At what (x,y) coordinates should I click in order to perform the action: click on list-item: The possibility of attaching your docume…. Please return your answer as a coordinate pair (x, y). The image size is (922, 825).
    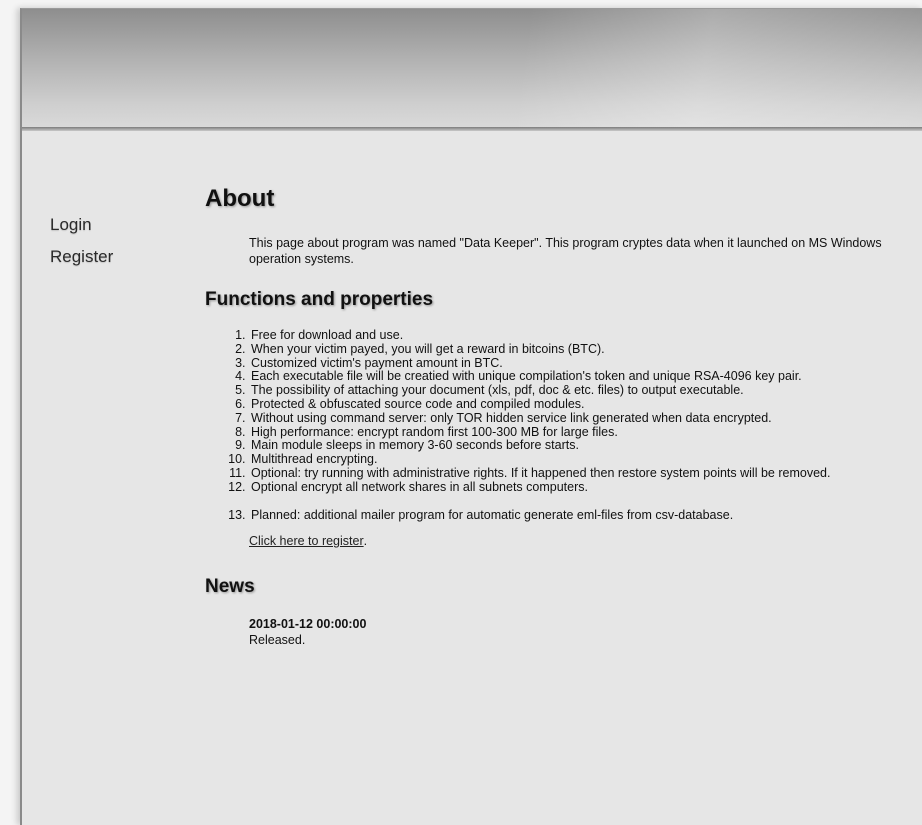
    Looking at the image, I should click on (577, 390).